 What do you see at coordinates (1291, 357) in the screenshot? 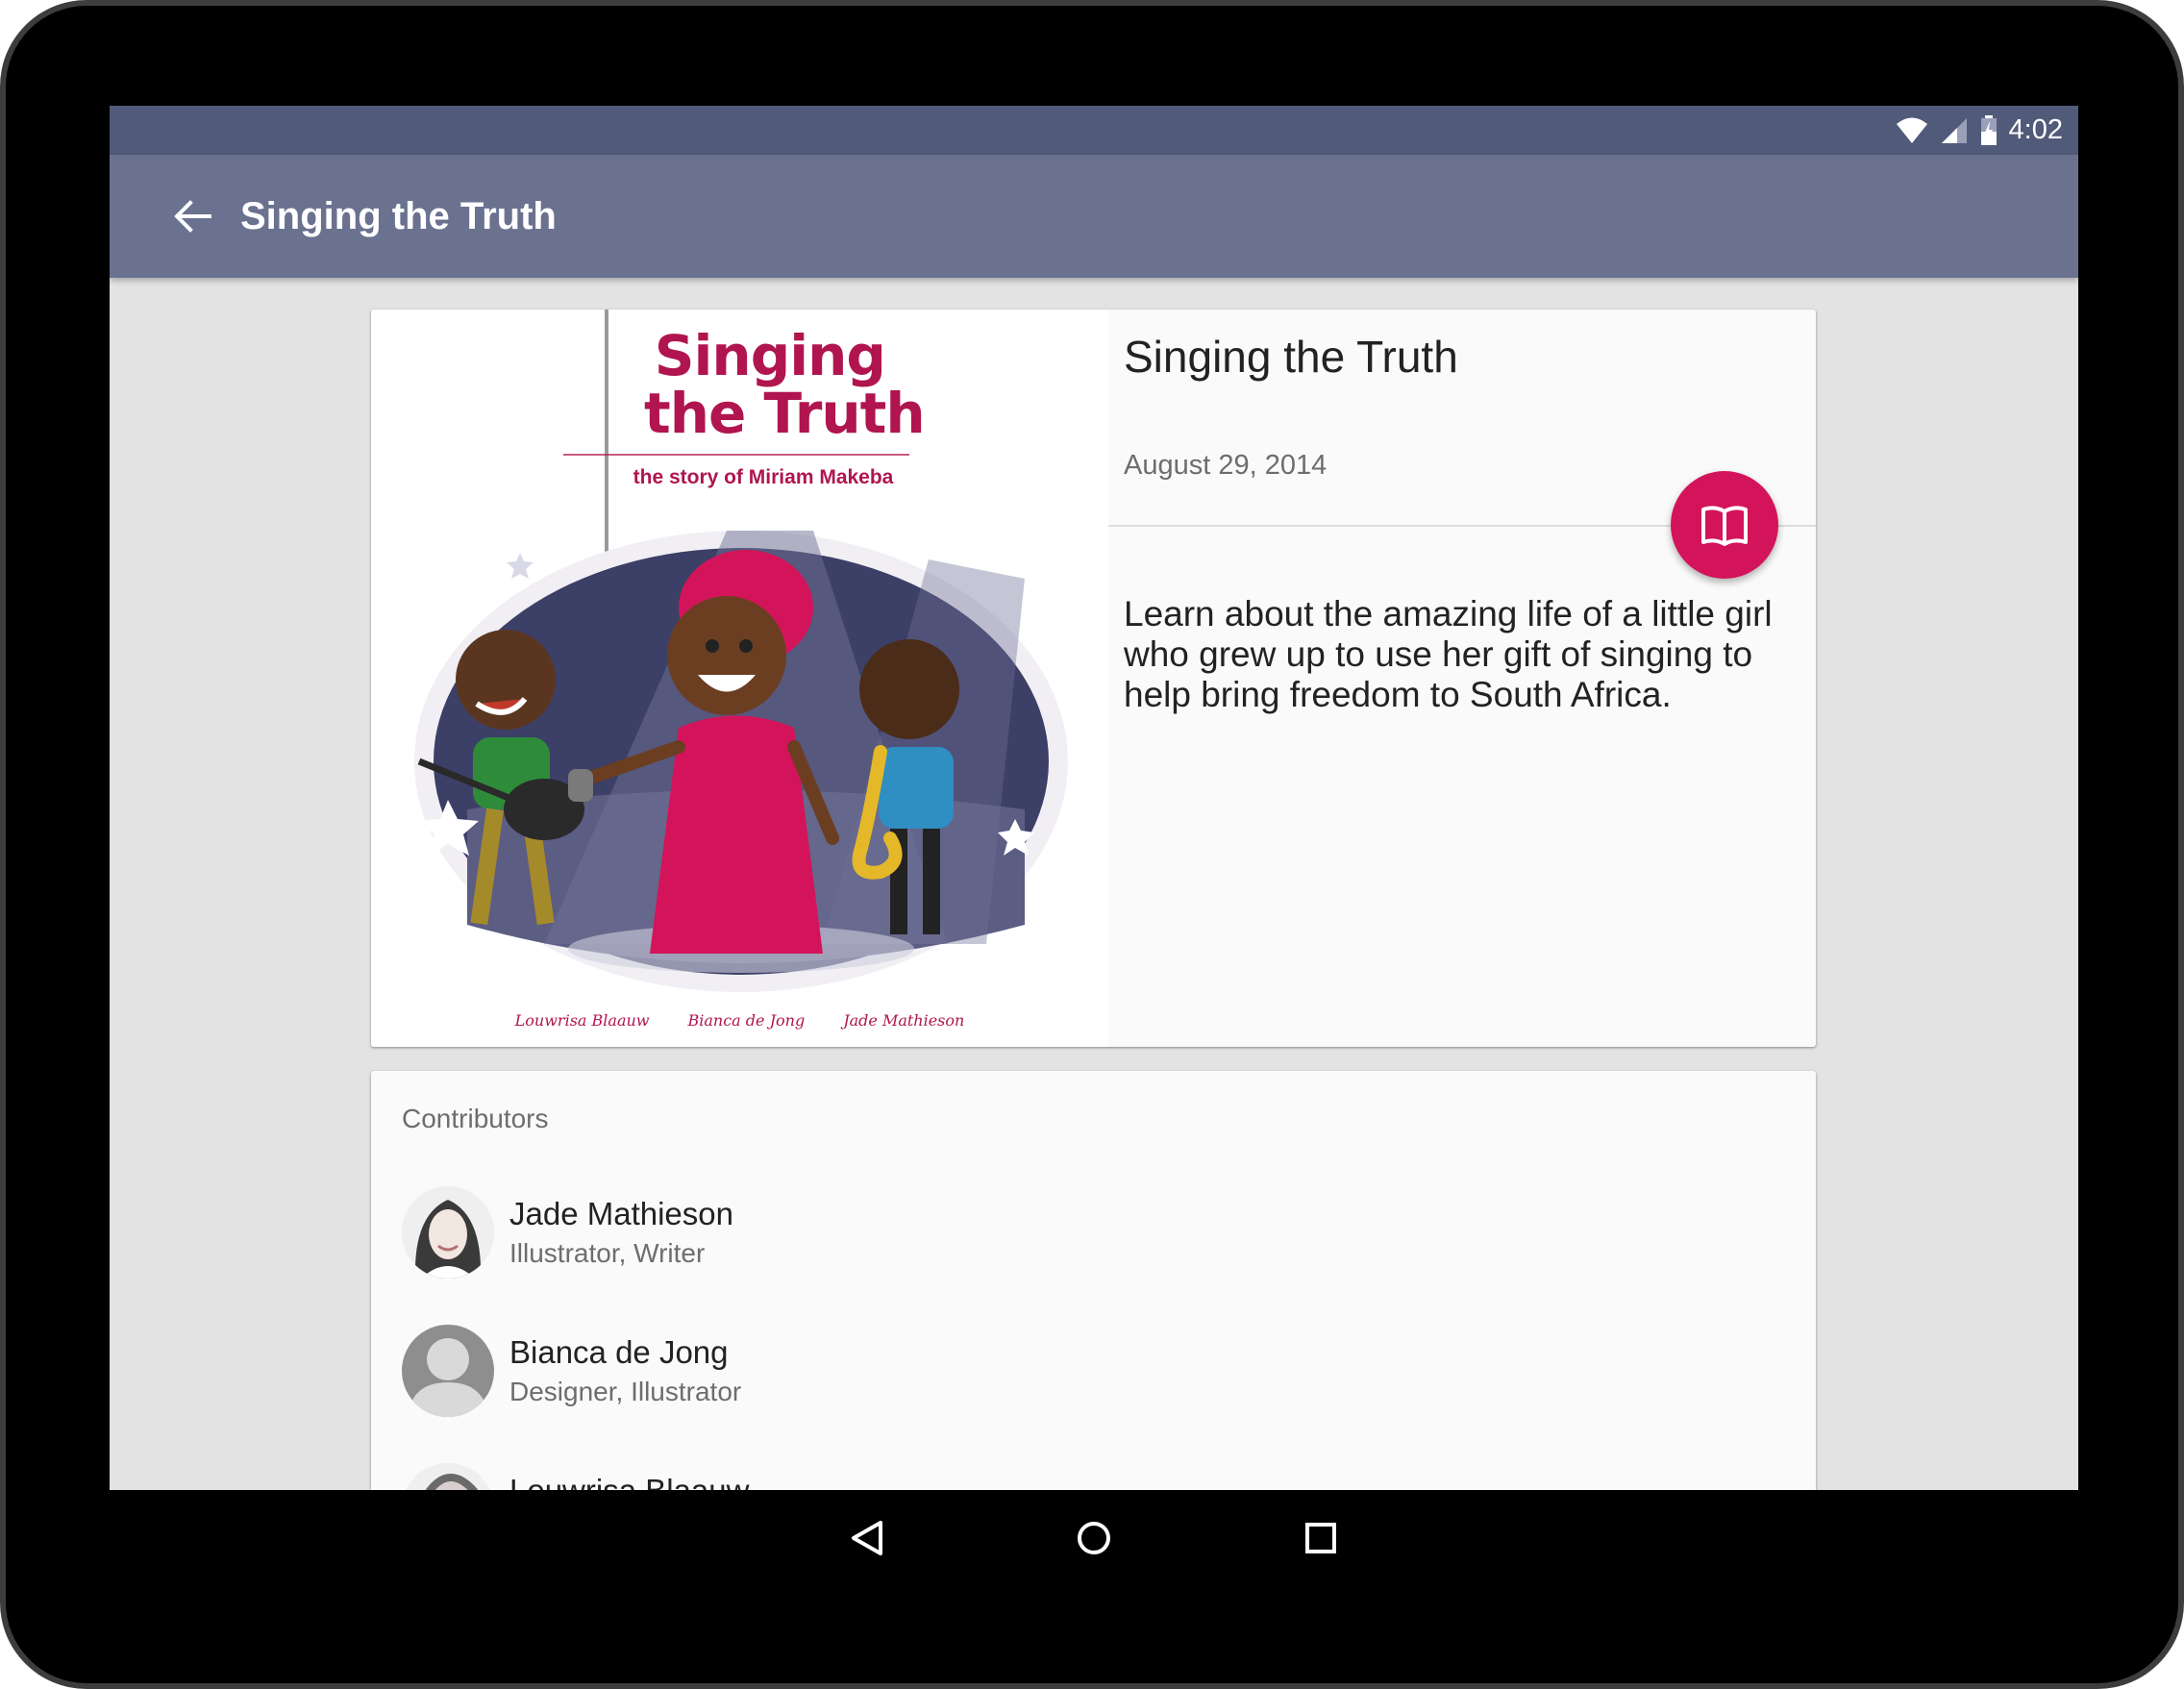
I see `book-title: Singing the Truth` at bounding box center [1291, 357].